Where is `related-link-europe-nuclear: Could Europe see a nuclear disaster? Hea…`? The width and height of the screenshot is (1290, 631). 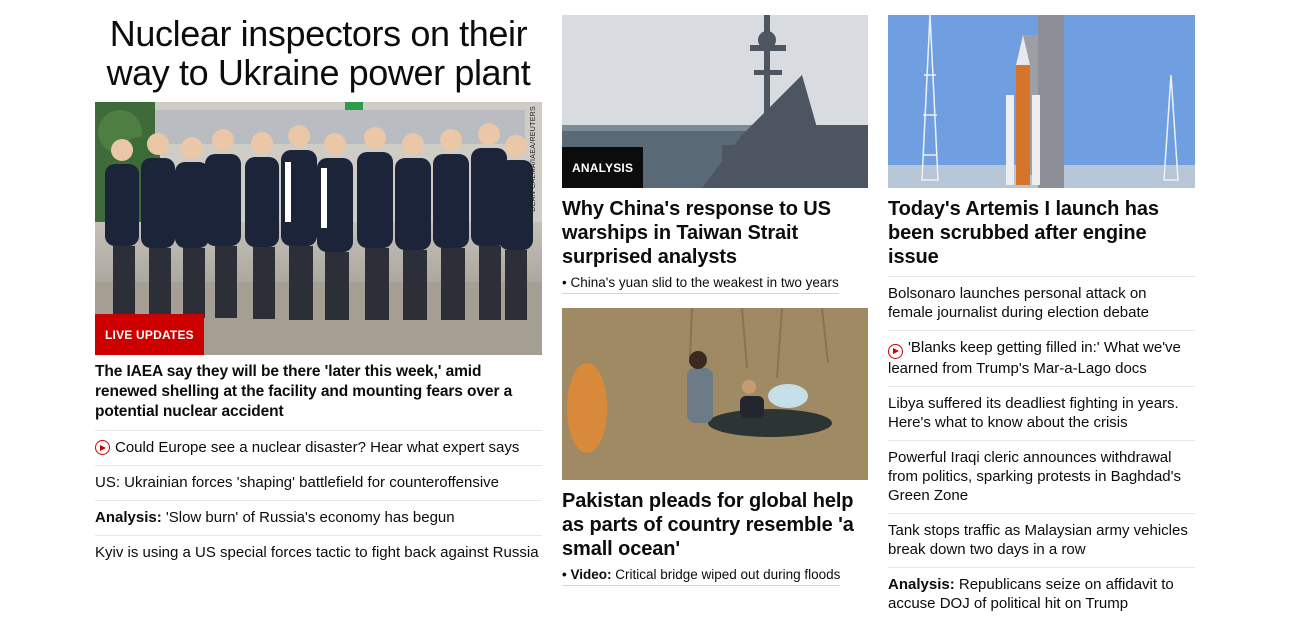 related-link-europe-nuclear: Could Europe see a nuclear disaster? Hea… is located at coordinates (318, 447).